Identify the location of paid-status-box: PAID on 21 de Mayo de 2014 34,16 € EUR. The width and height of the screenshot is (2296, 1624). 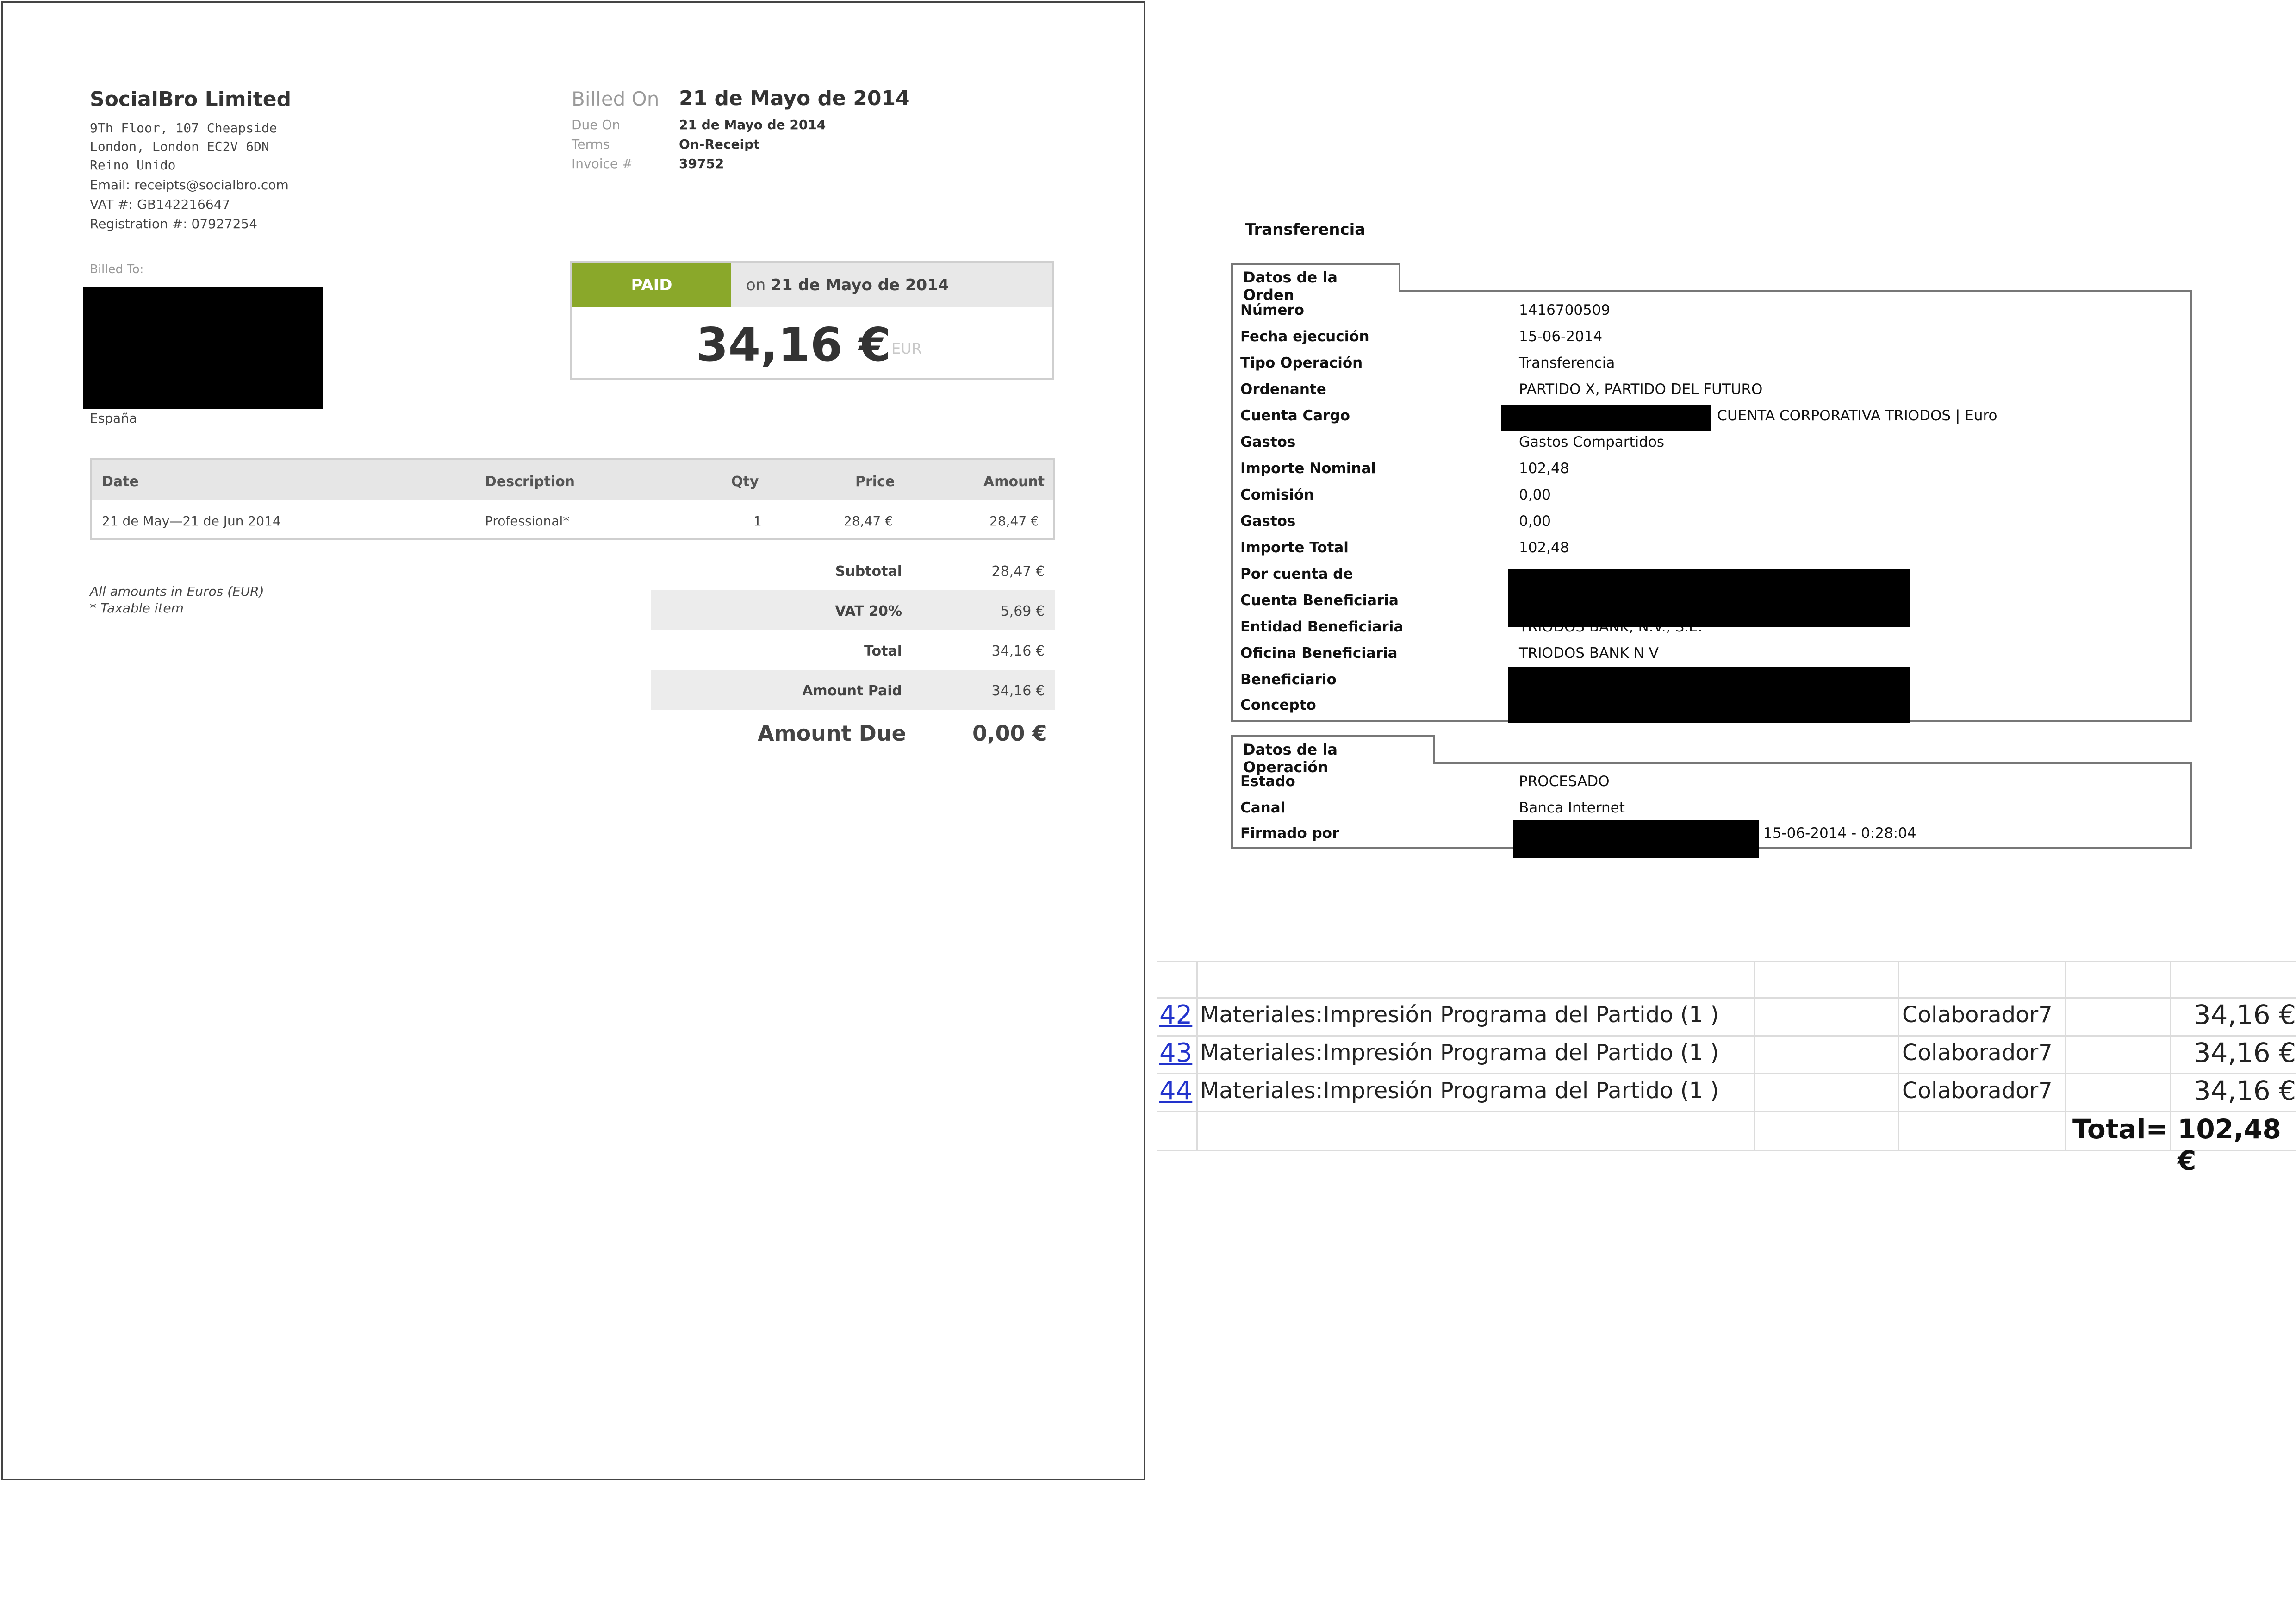
(812, 320).